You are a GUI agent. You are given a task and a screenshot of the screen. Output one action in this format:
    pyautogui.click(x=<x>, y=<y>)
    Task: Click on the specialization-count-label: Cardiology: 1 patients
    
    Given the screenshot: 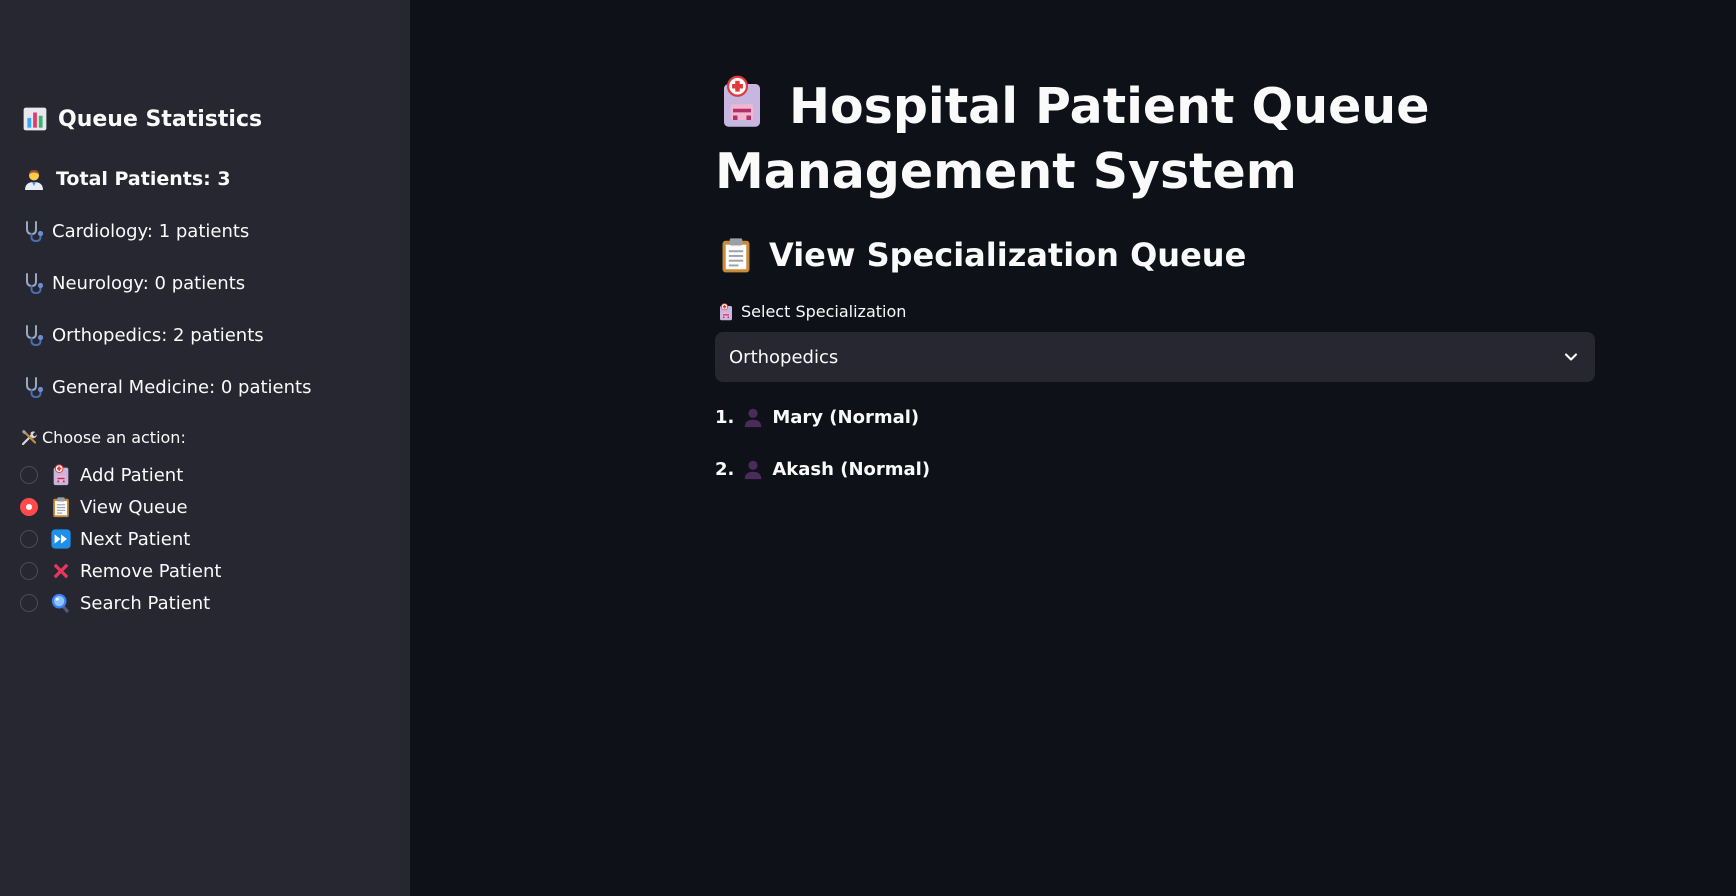 What is the action you would take?
    pyautogui.click(x=151, y=231)
    